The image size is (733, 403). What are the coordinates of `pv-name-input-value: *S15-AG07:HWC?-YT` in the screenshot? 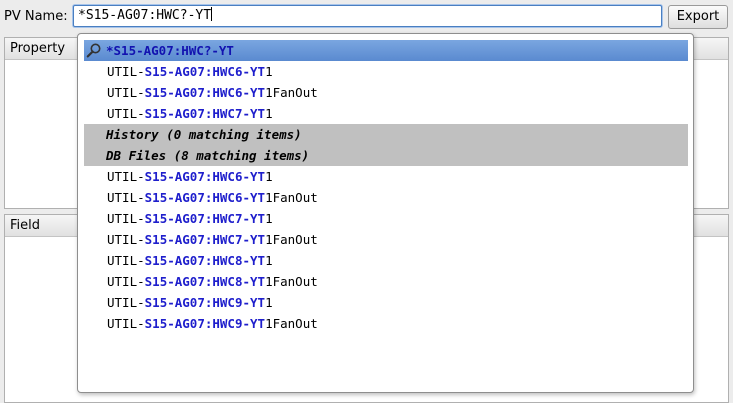 It's located at (145, 15).